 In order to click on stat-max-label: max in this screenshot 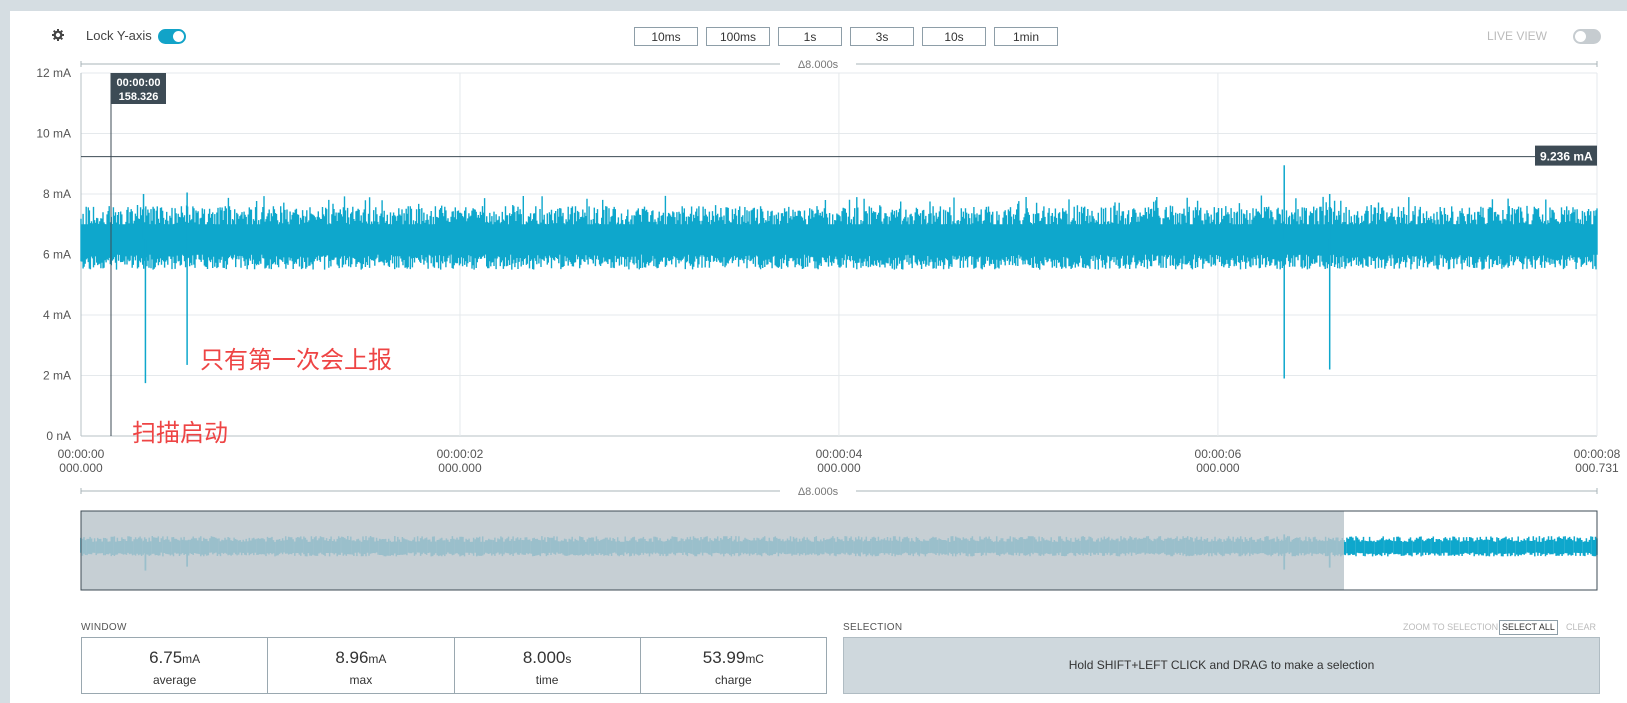, I will do `click(361, 680)`.